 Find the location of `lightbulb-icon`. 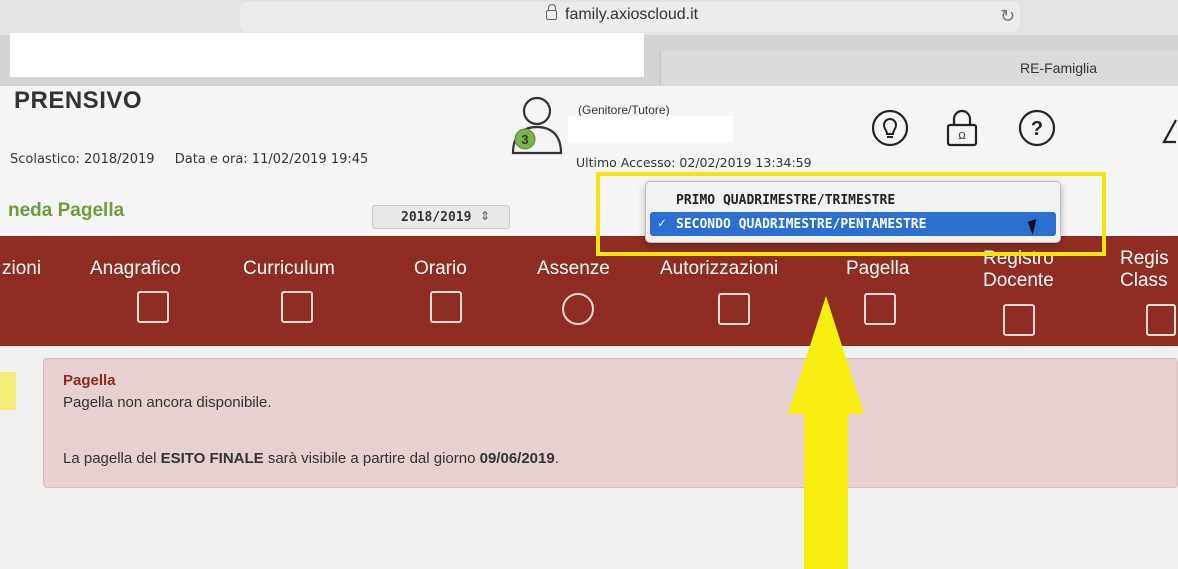

lightbulb-icon is located at coordinates (890, 128).